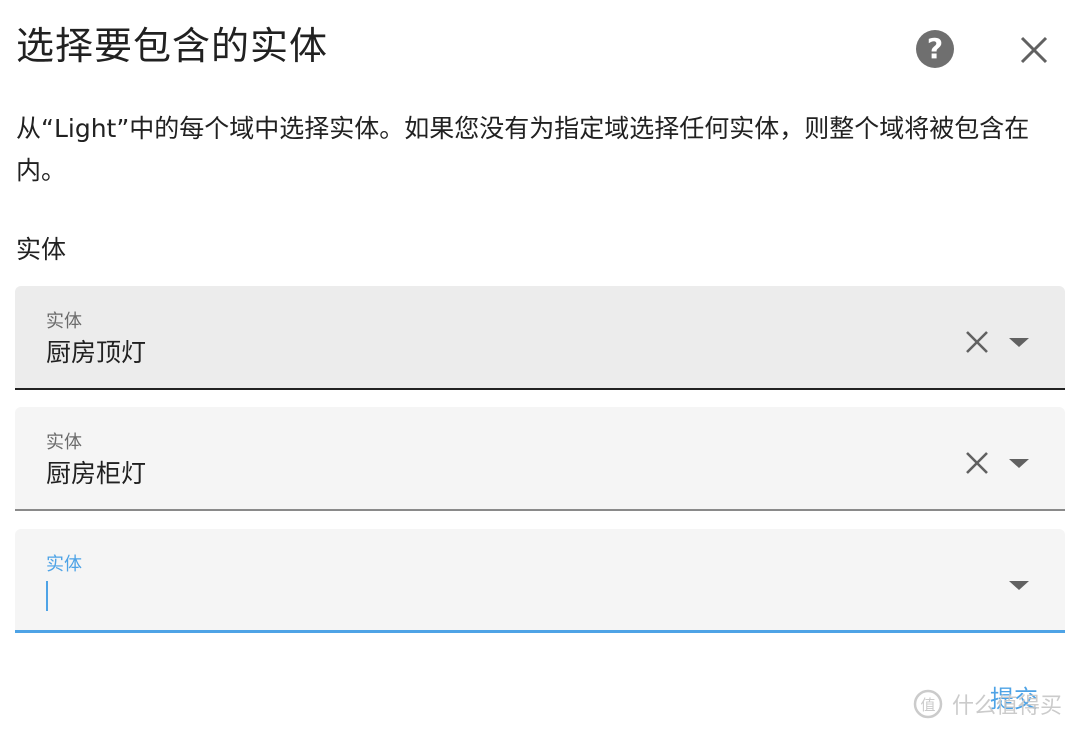 The height and width of the screenshot is (730, 1080). I want to click on field-value: 厨房柜灯, so click(96, 473).